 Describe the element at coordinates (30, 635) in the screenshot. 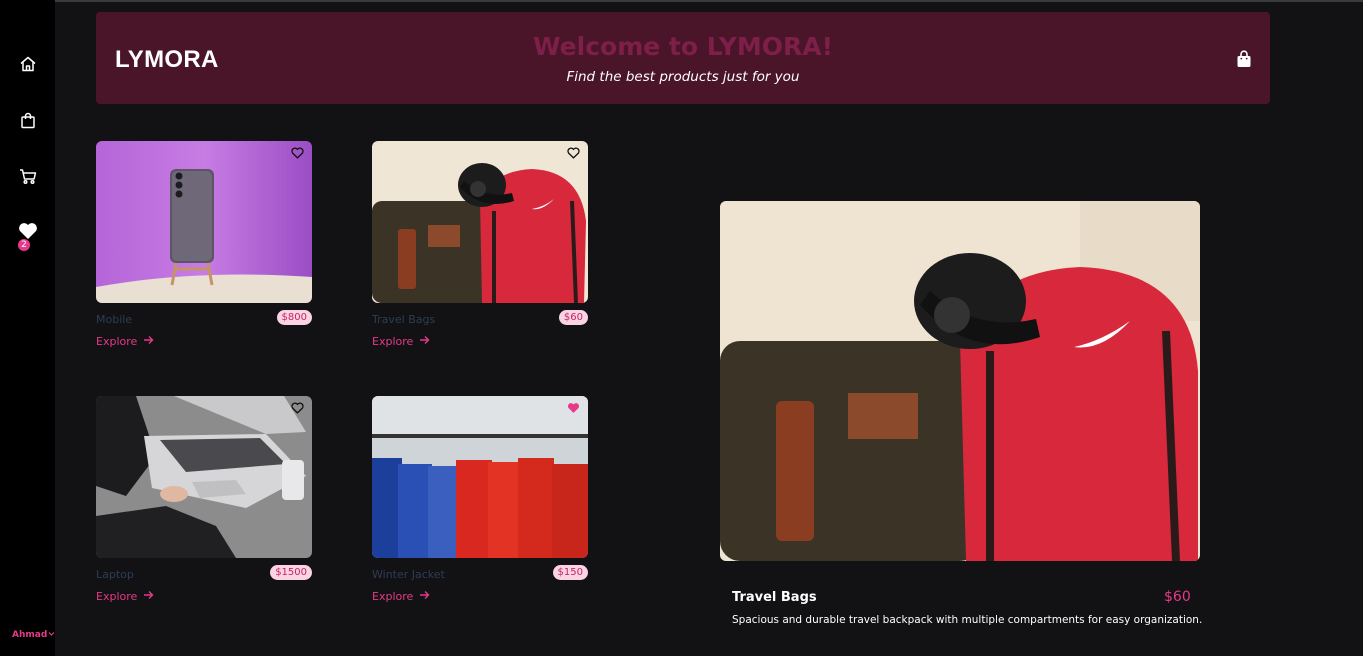

I see `user-name: Ahmad` at that location.